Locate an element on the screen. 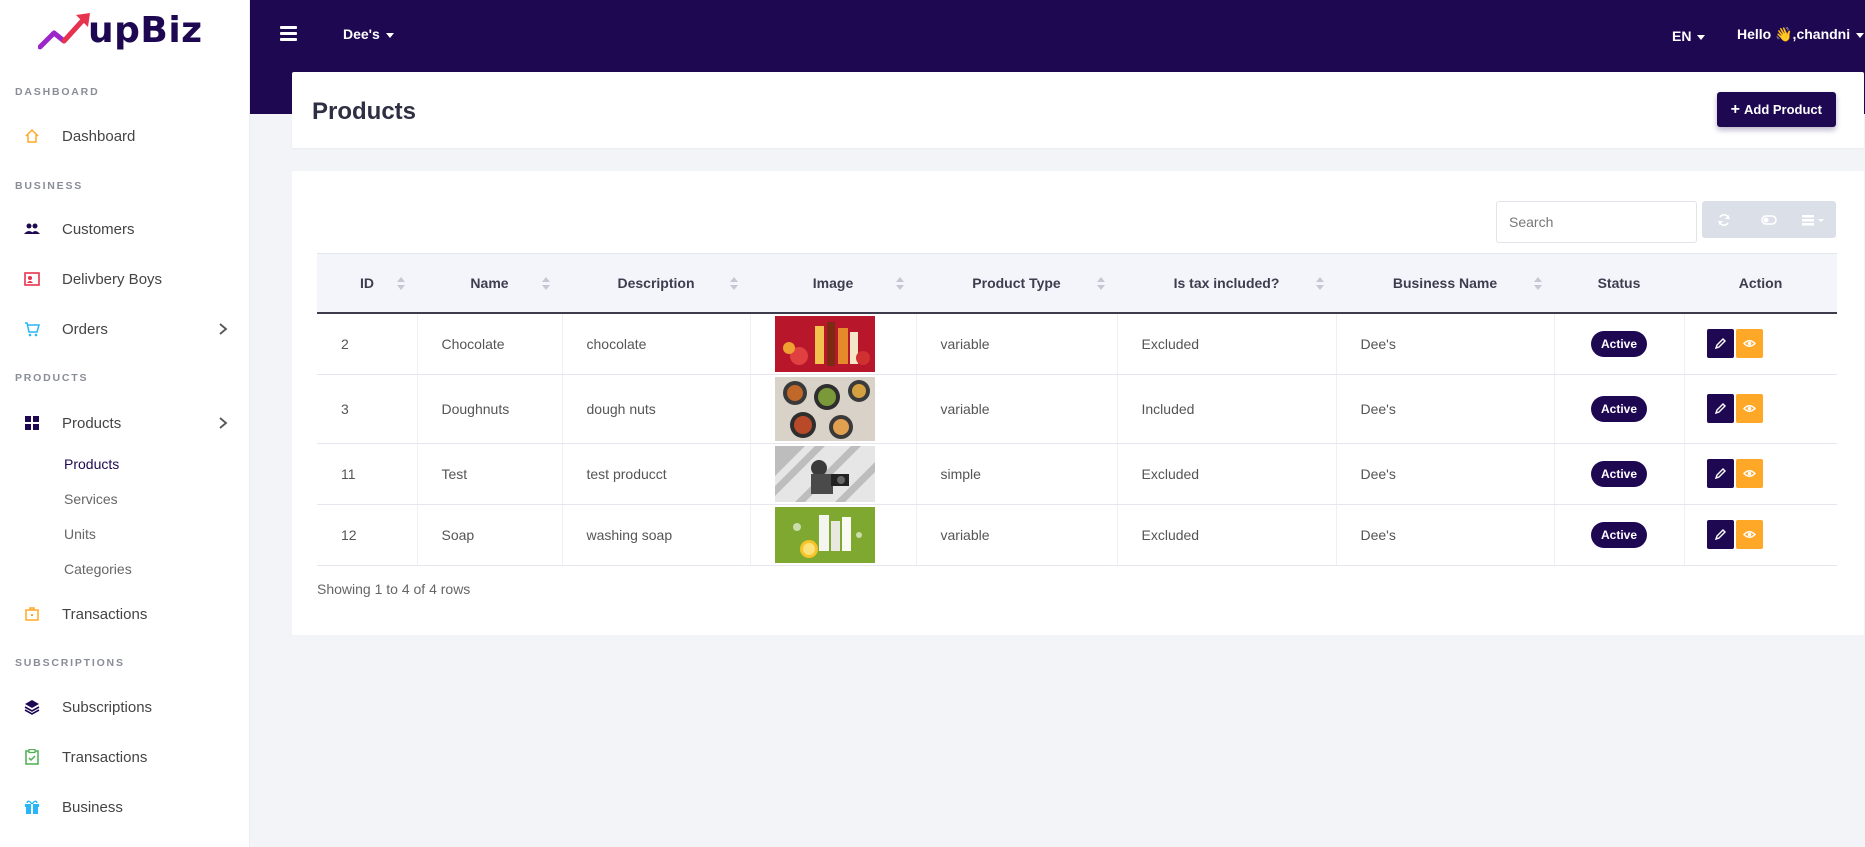 The width and height of the screenshot is (1865, 847). sidebar-item-delivery-boys: Delivbery Boys is located at coordinates (125, 279).